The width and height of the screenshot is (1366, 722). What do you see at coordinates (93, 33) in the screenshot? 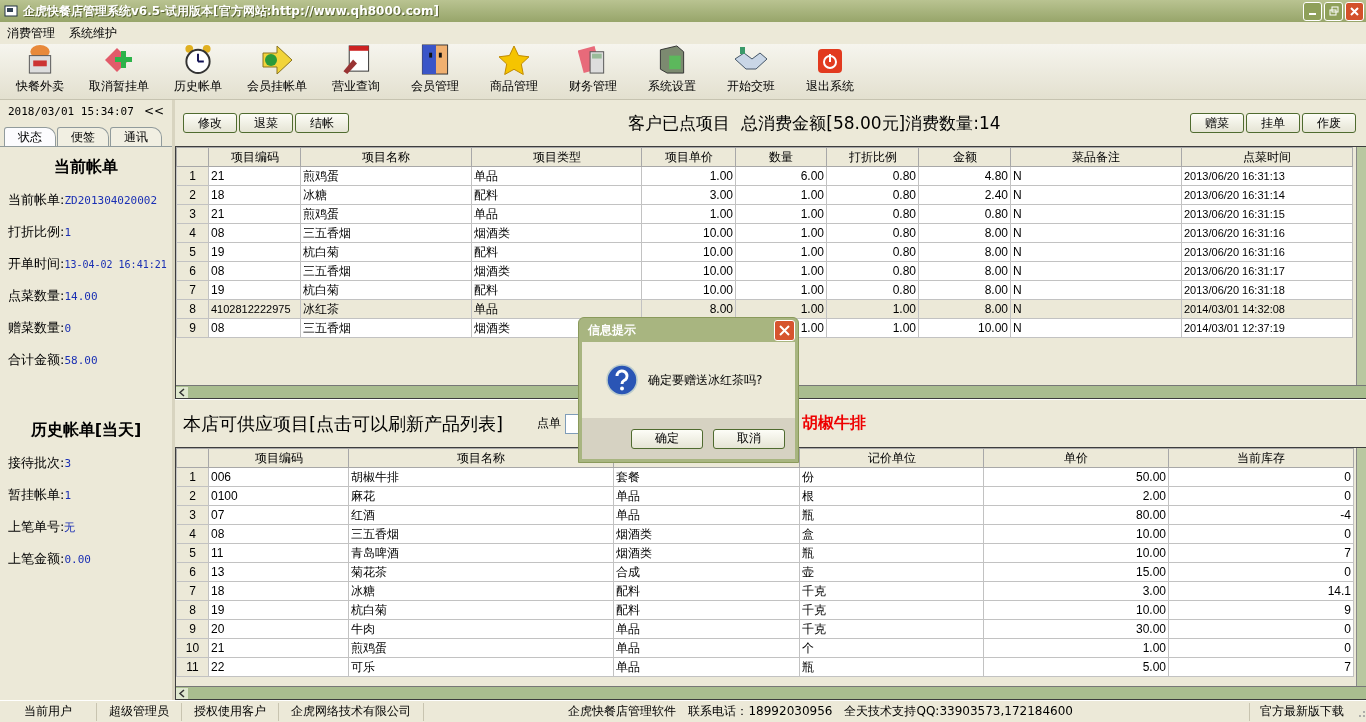
I see `menu-item: 系统维护` at bounding box center [93, 33].